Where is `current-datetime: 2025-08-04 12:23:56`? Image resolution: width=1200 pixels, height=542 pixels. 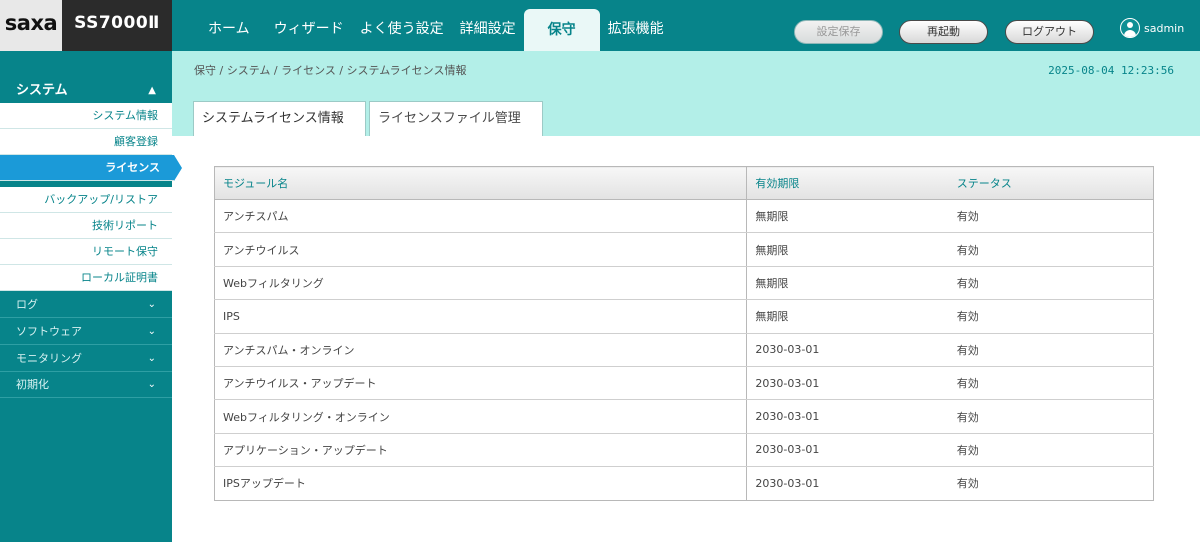 current-datetime: 2025-08-04 12:23:56 is located at coordinates (1111, 70).